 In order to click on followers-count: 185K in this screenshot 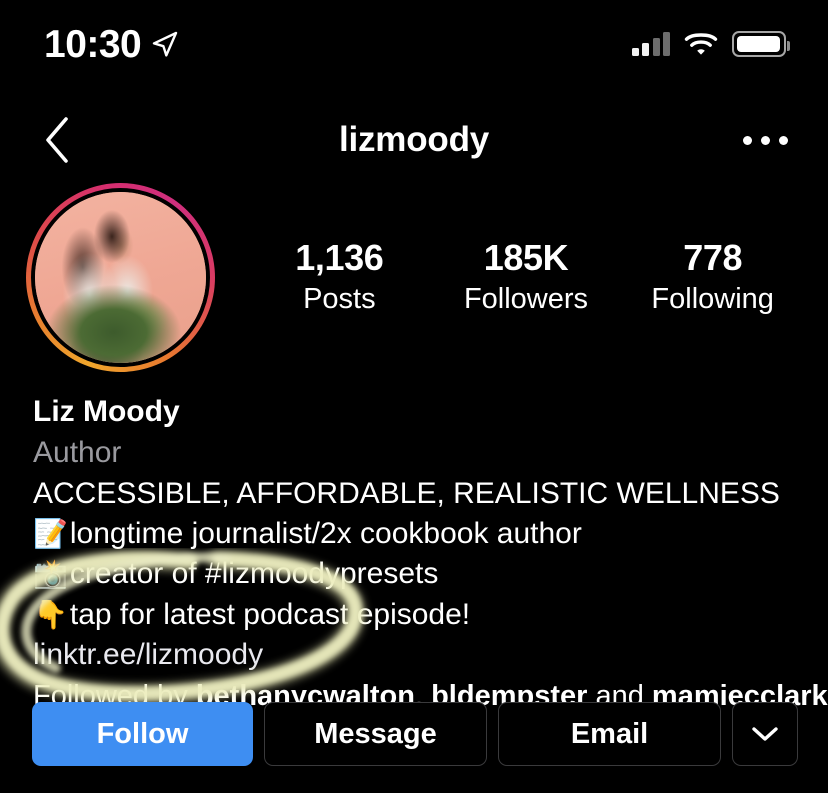, I will do `click(526, 257)`.